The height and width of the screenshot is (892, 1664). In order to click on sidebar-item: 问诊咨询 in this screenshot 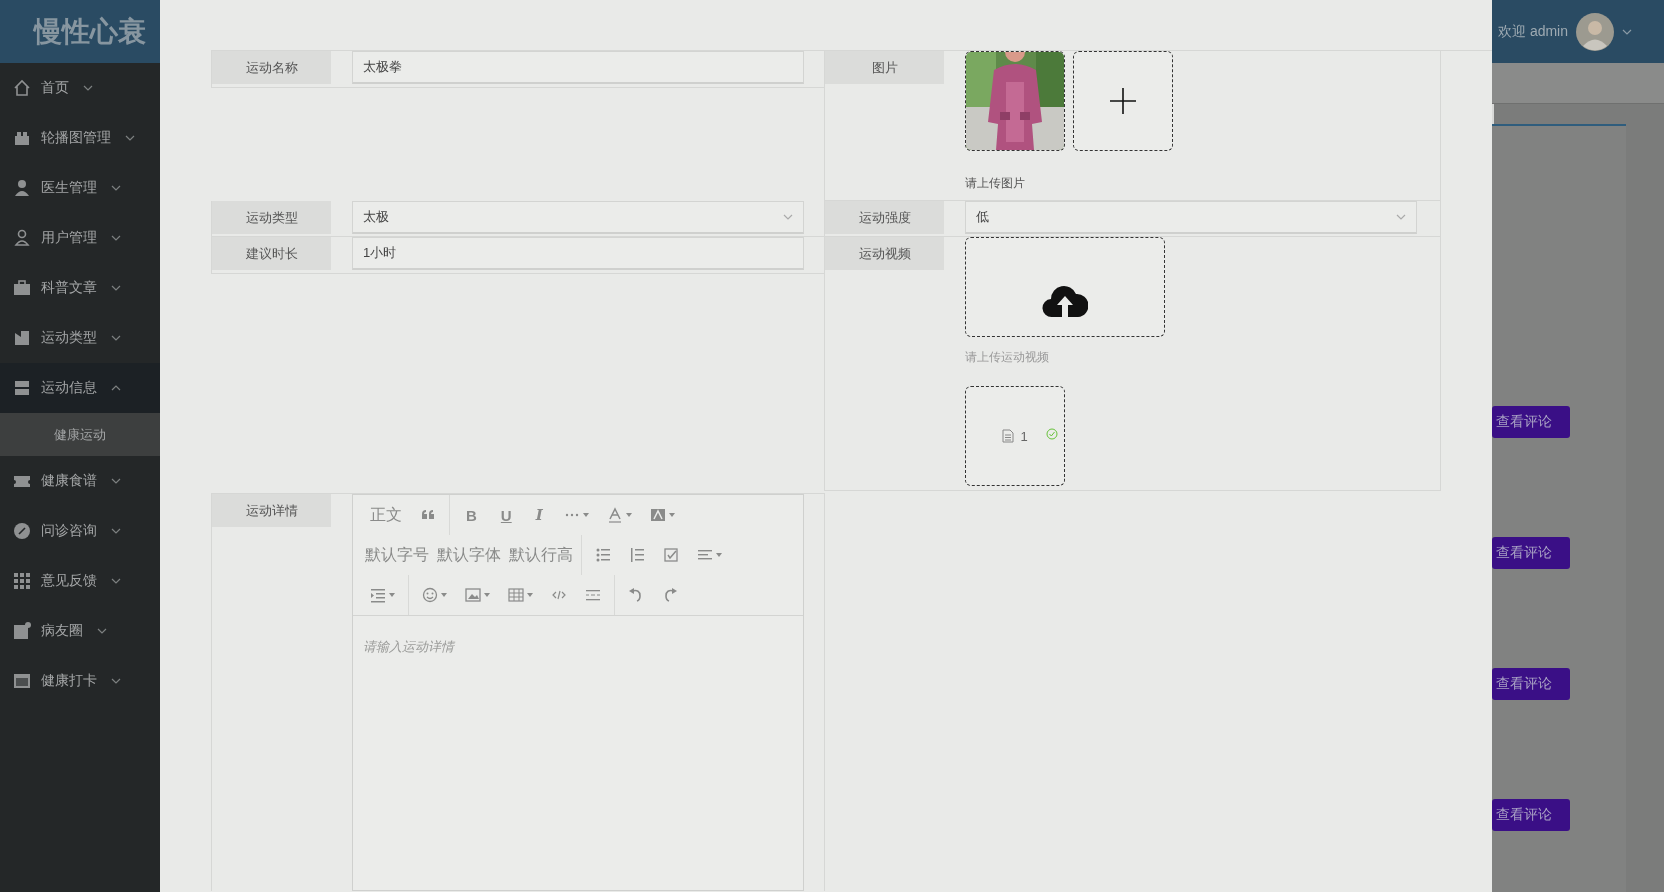, I will do `click(80, 531)`.